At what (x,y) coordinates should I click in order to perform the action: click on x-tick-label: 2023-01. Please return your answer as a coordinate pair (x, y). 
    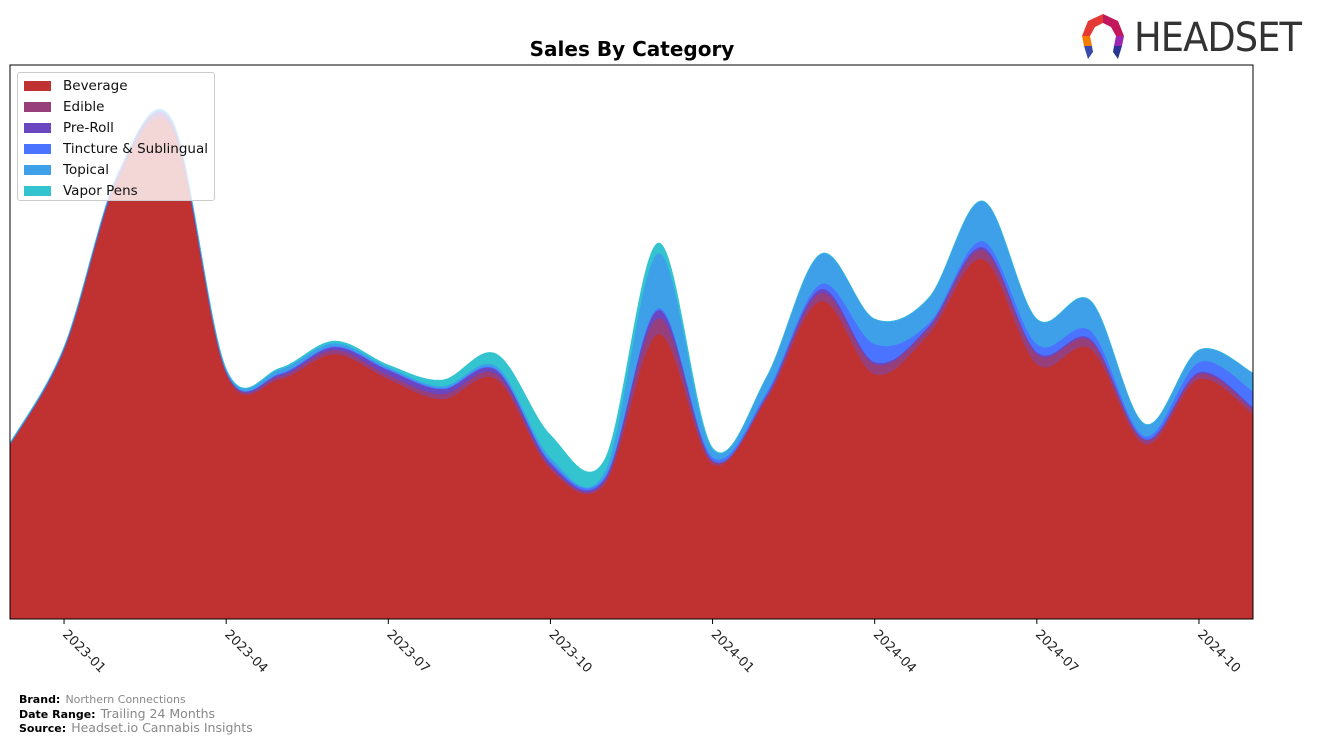
    Looking at the image, I should click on (83, 651).